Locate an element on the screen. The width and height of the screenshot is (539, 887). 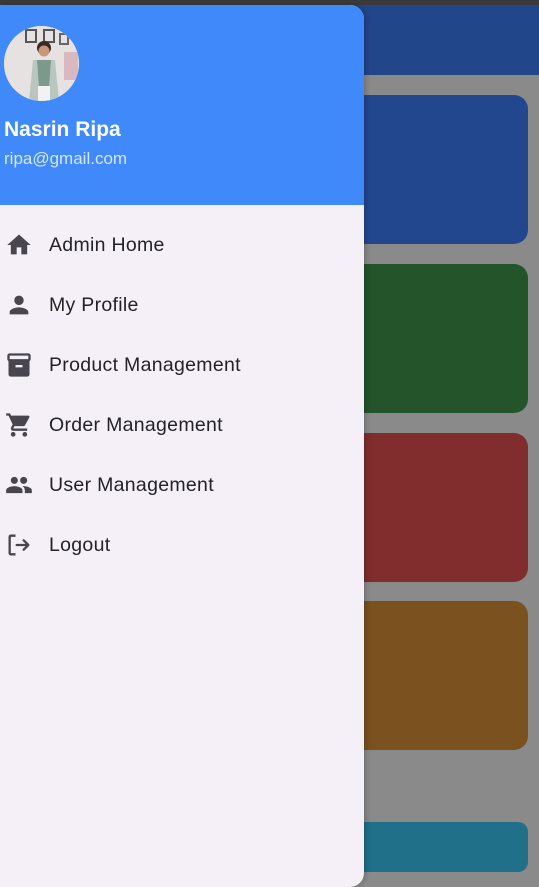
menu-item-admin-home: Admin Home is located at coordinates (182, 245).